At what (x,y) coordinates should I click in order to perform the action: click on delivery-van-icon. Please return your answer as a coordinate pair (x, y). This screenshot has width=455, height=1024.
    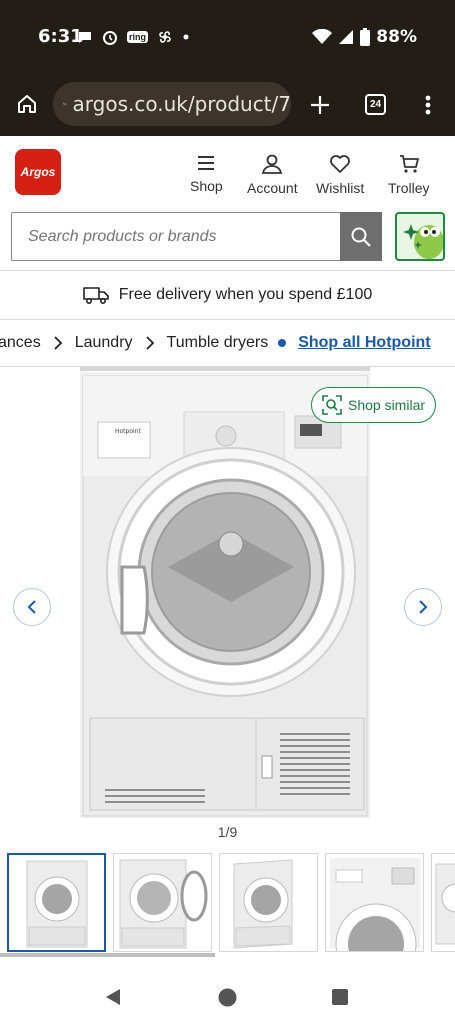
    Looking at the image, I should click on (95, 296).